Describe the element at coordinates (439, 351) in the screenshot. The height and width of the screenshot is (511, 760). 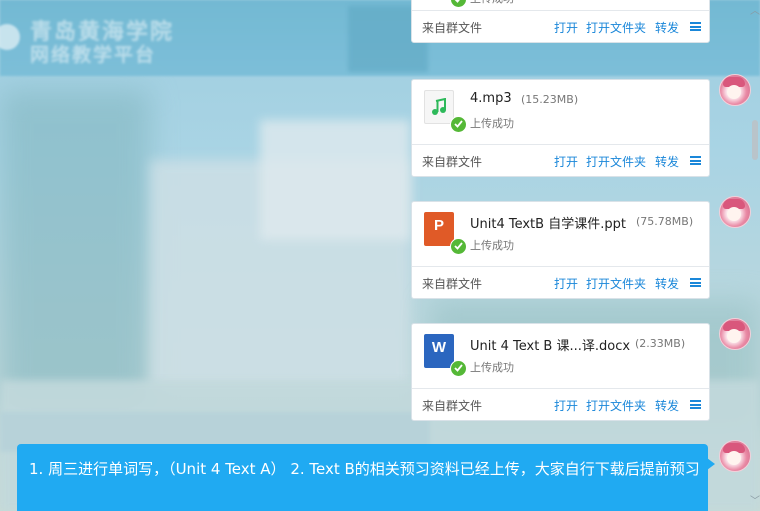
I see `word-file-icon: W` at that location.